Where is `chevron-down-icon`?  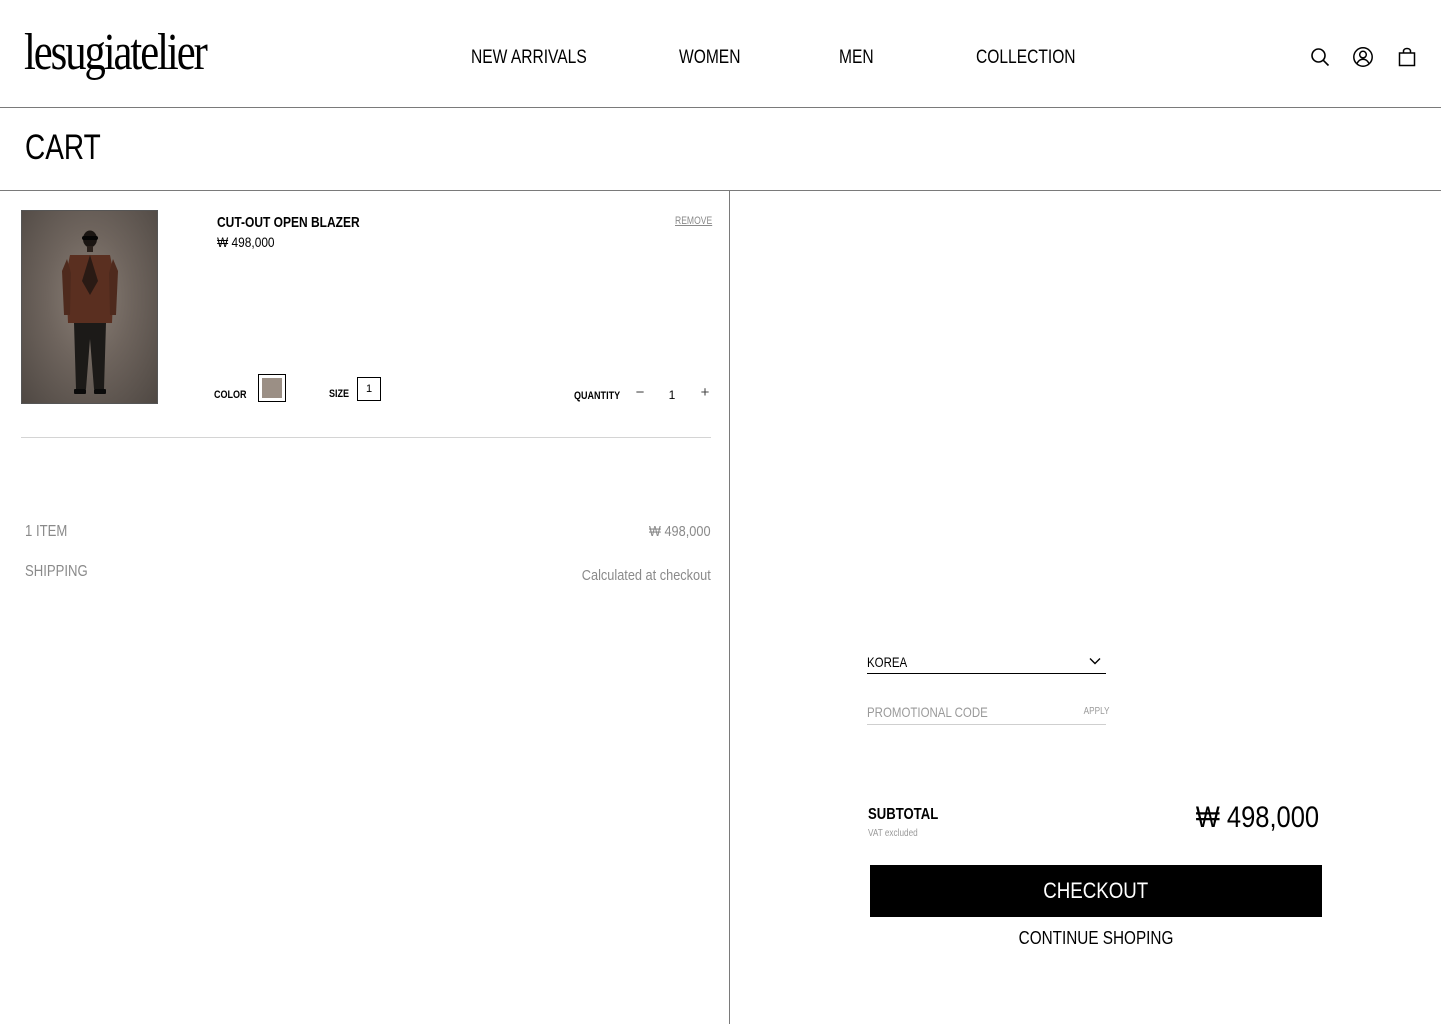 chevron-down-icon is located at coordinates (1095, 661).